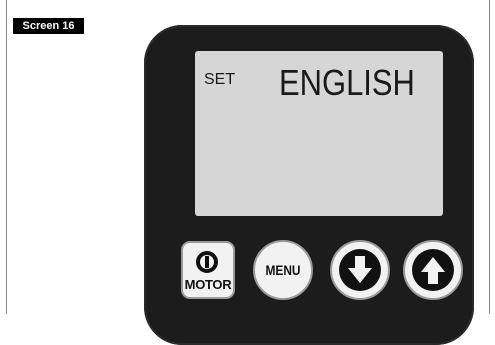 This screenshot has width=495, height=345. I want to click on arrow-up-icon, so click(433, 270).